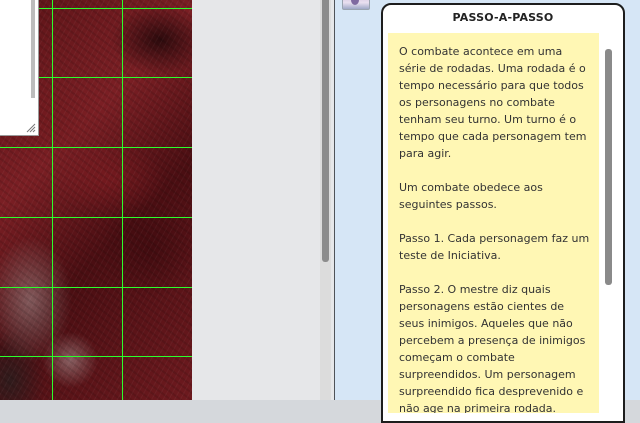  Describe the element at coordinates (608, 167) in the screenshot. I see `handout-scrollbar-thumb` at that location.